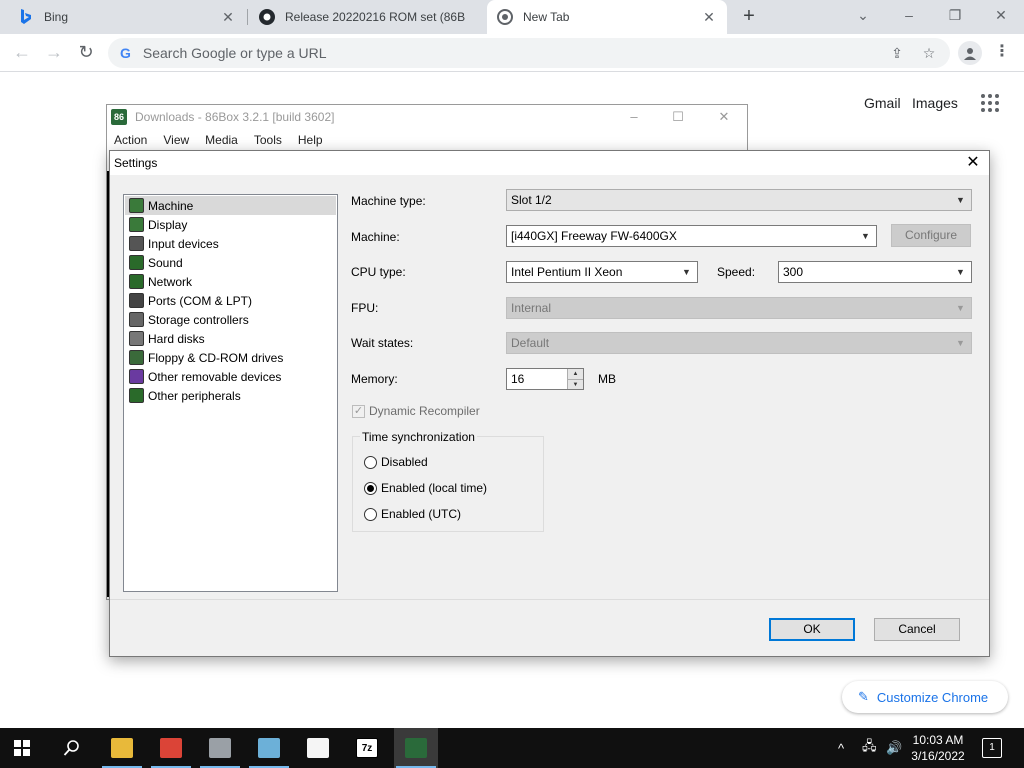  I want to click on taskbar: 7z ^ 🖧 🔊 10:03 AM 3/16/2022 1, so click(512, 748).